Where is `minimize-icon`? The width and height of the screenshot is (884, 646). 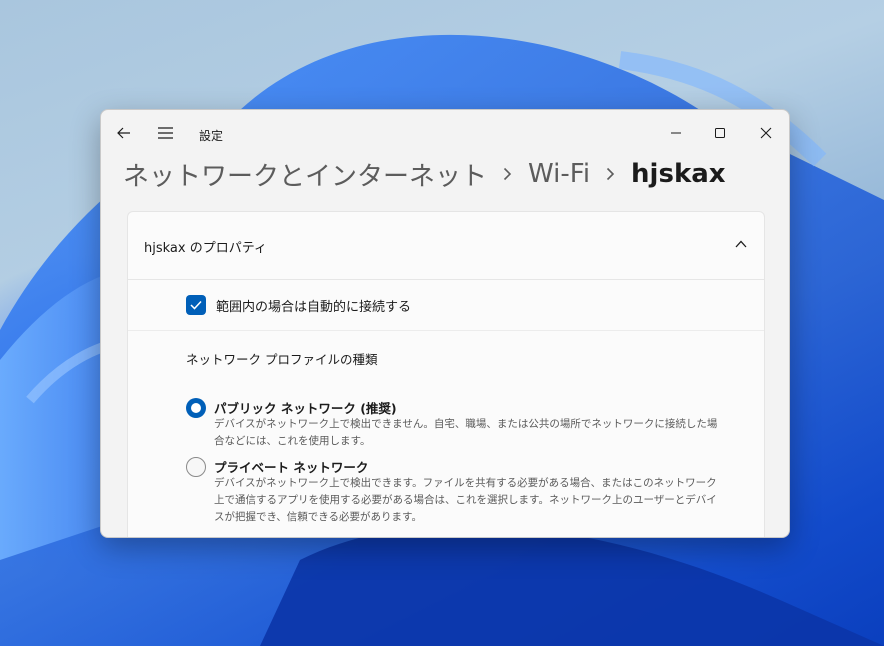
minimize-icon is located at coordinates (676, 133).